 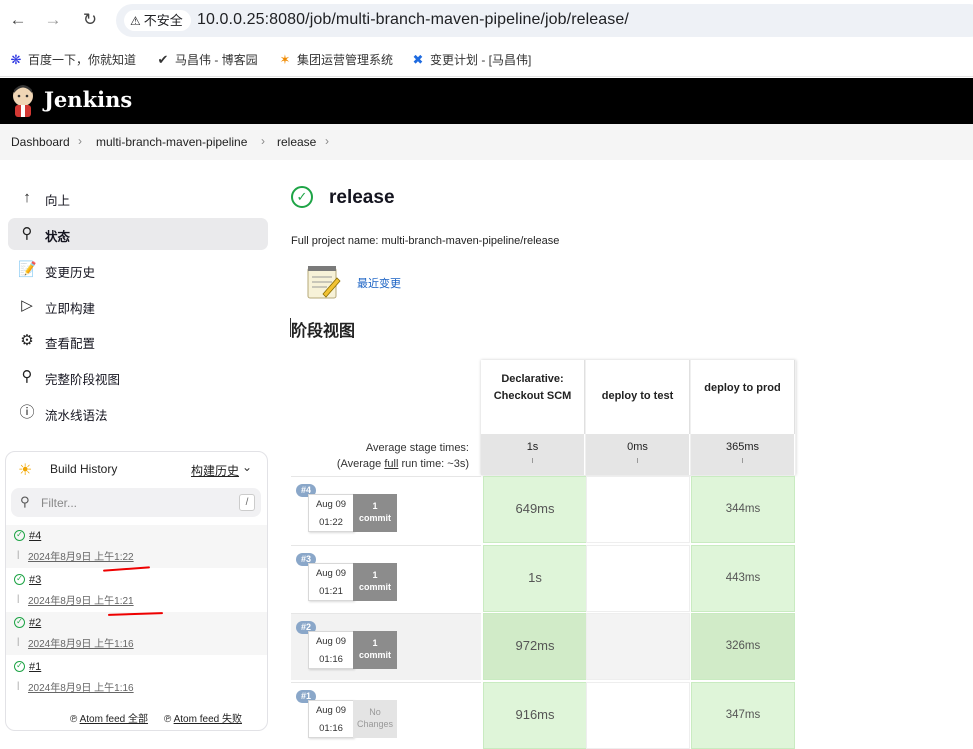 What do you see at coordinates (40, 142) in the screenshot?
I see `breadcrumb-dashboard: Dashboard` at bounding box center [40, 142].